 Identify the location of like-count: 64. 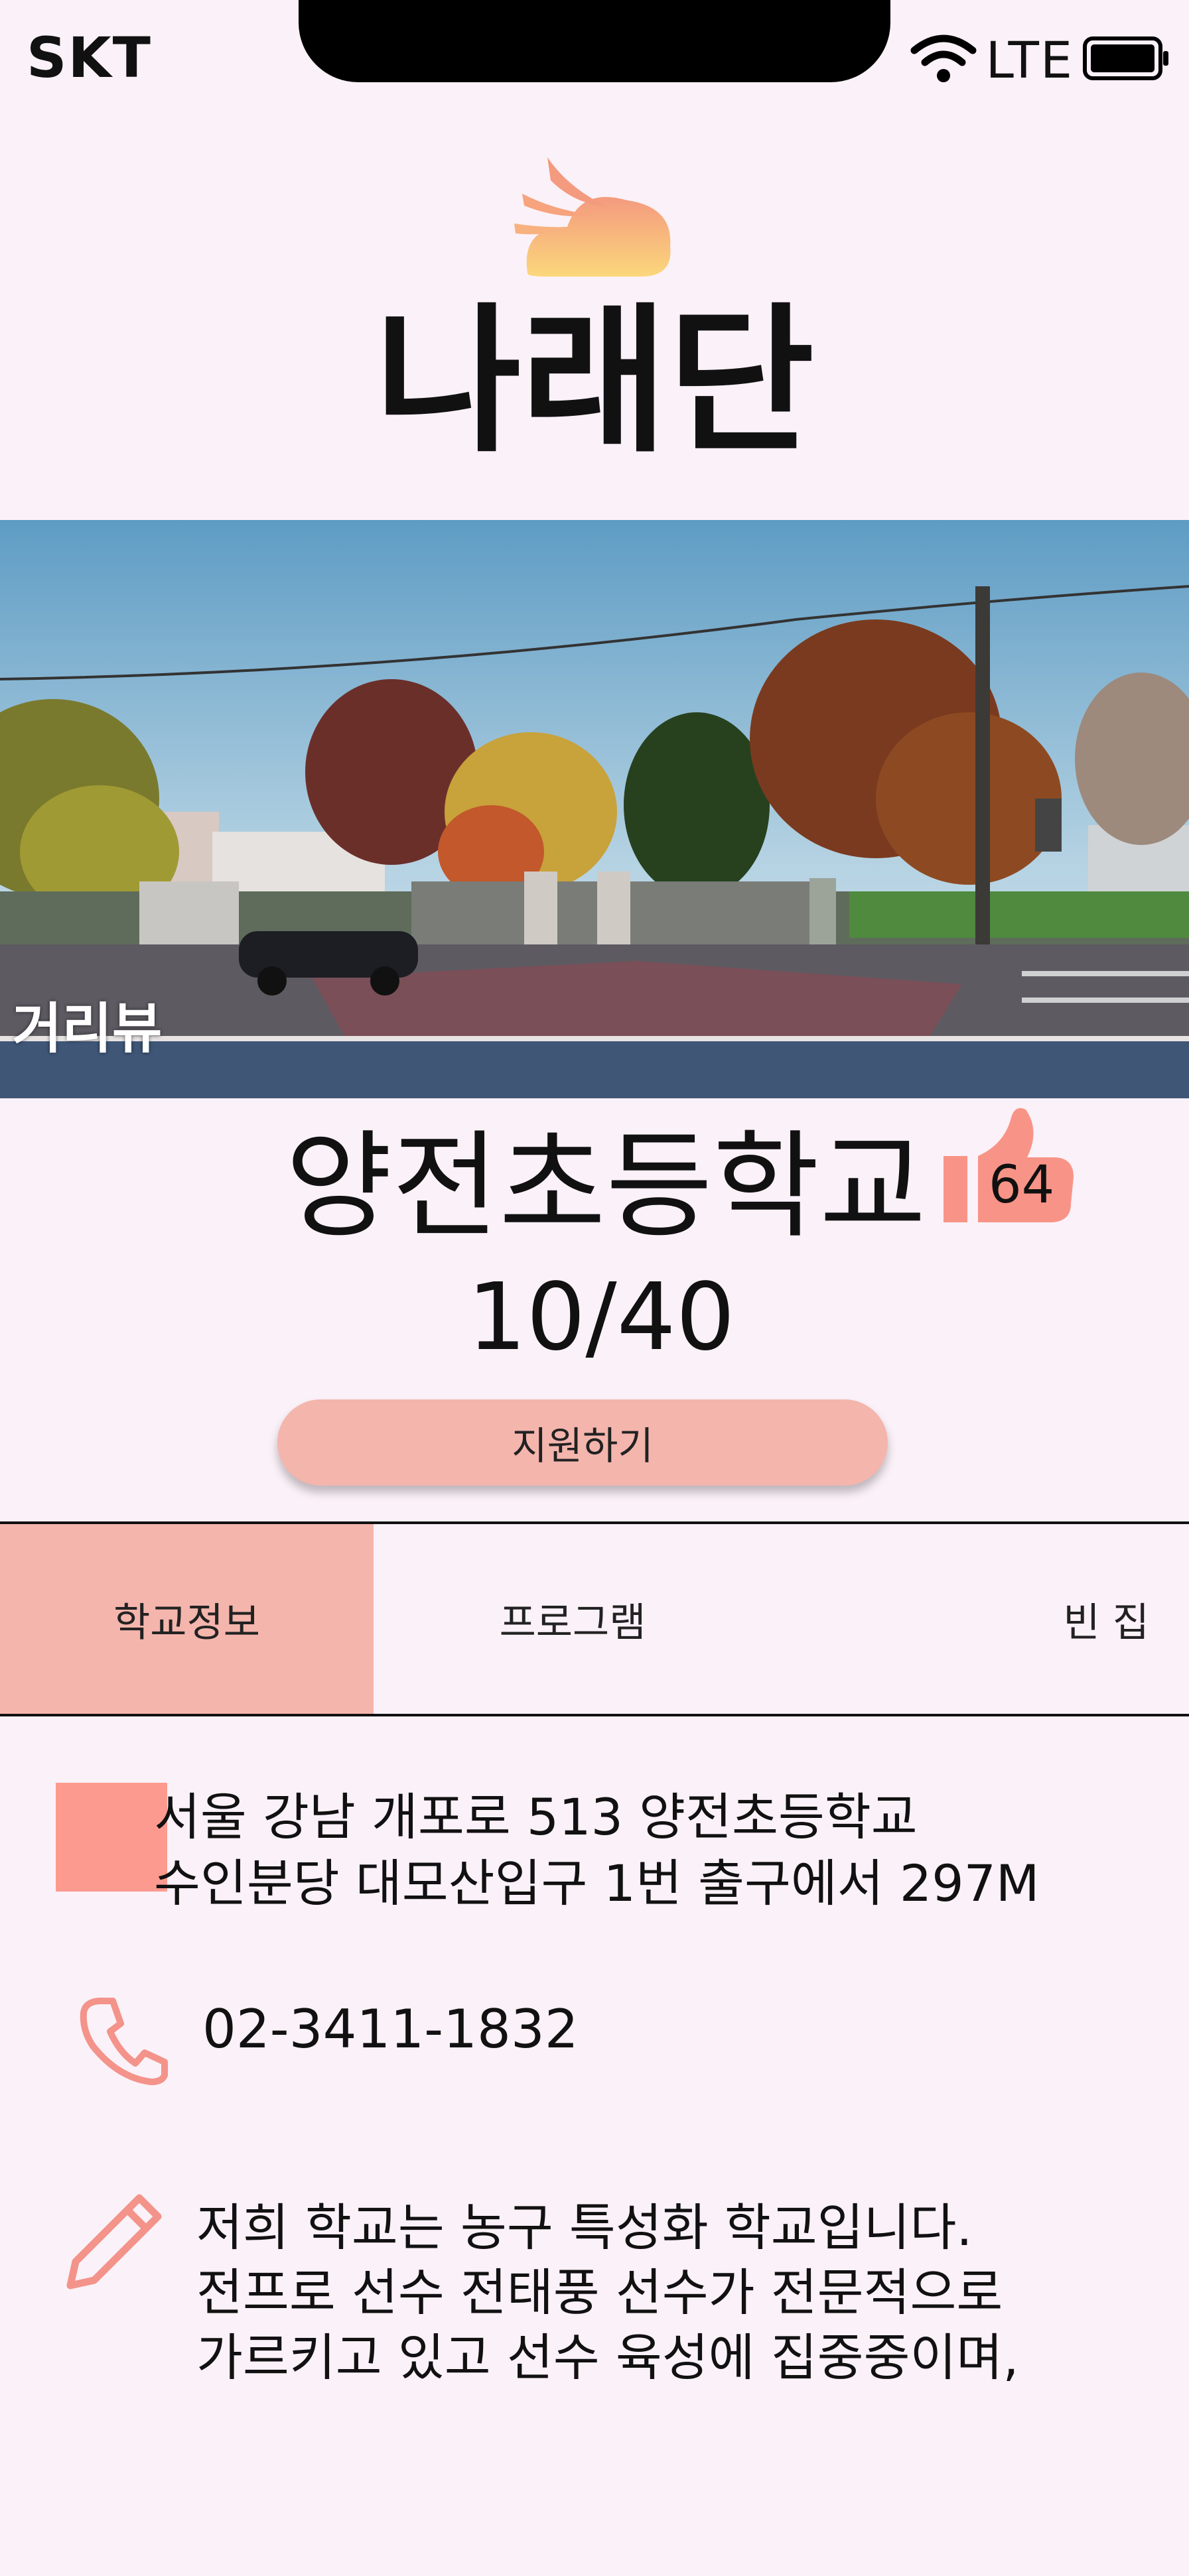
(1022, 1185).